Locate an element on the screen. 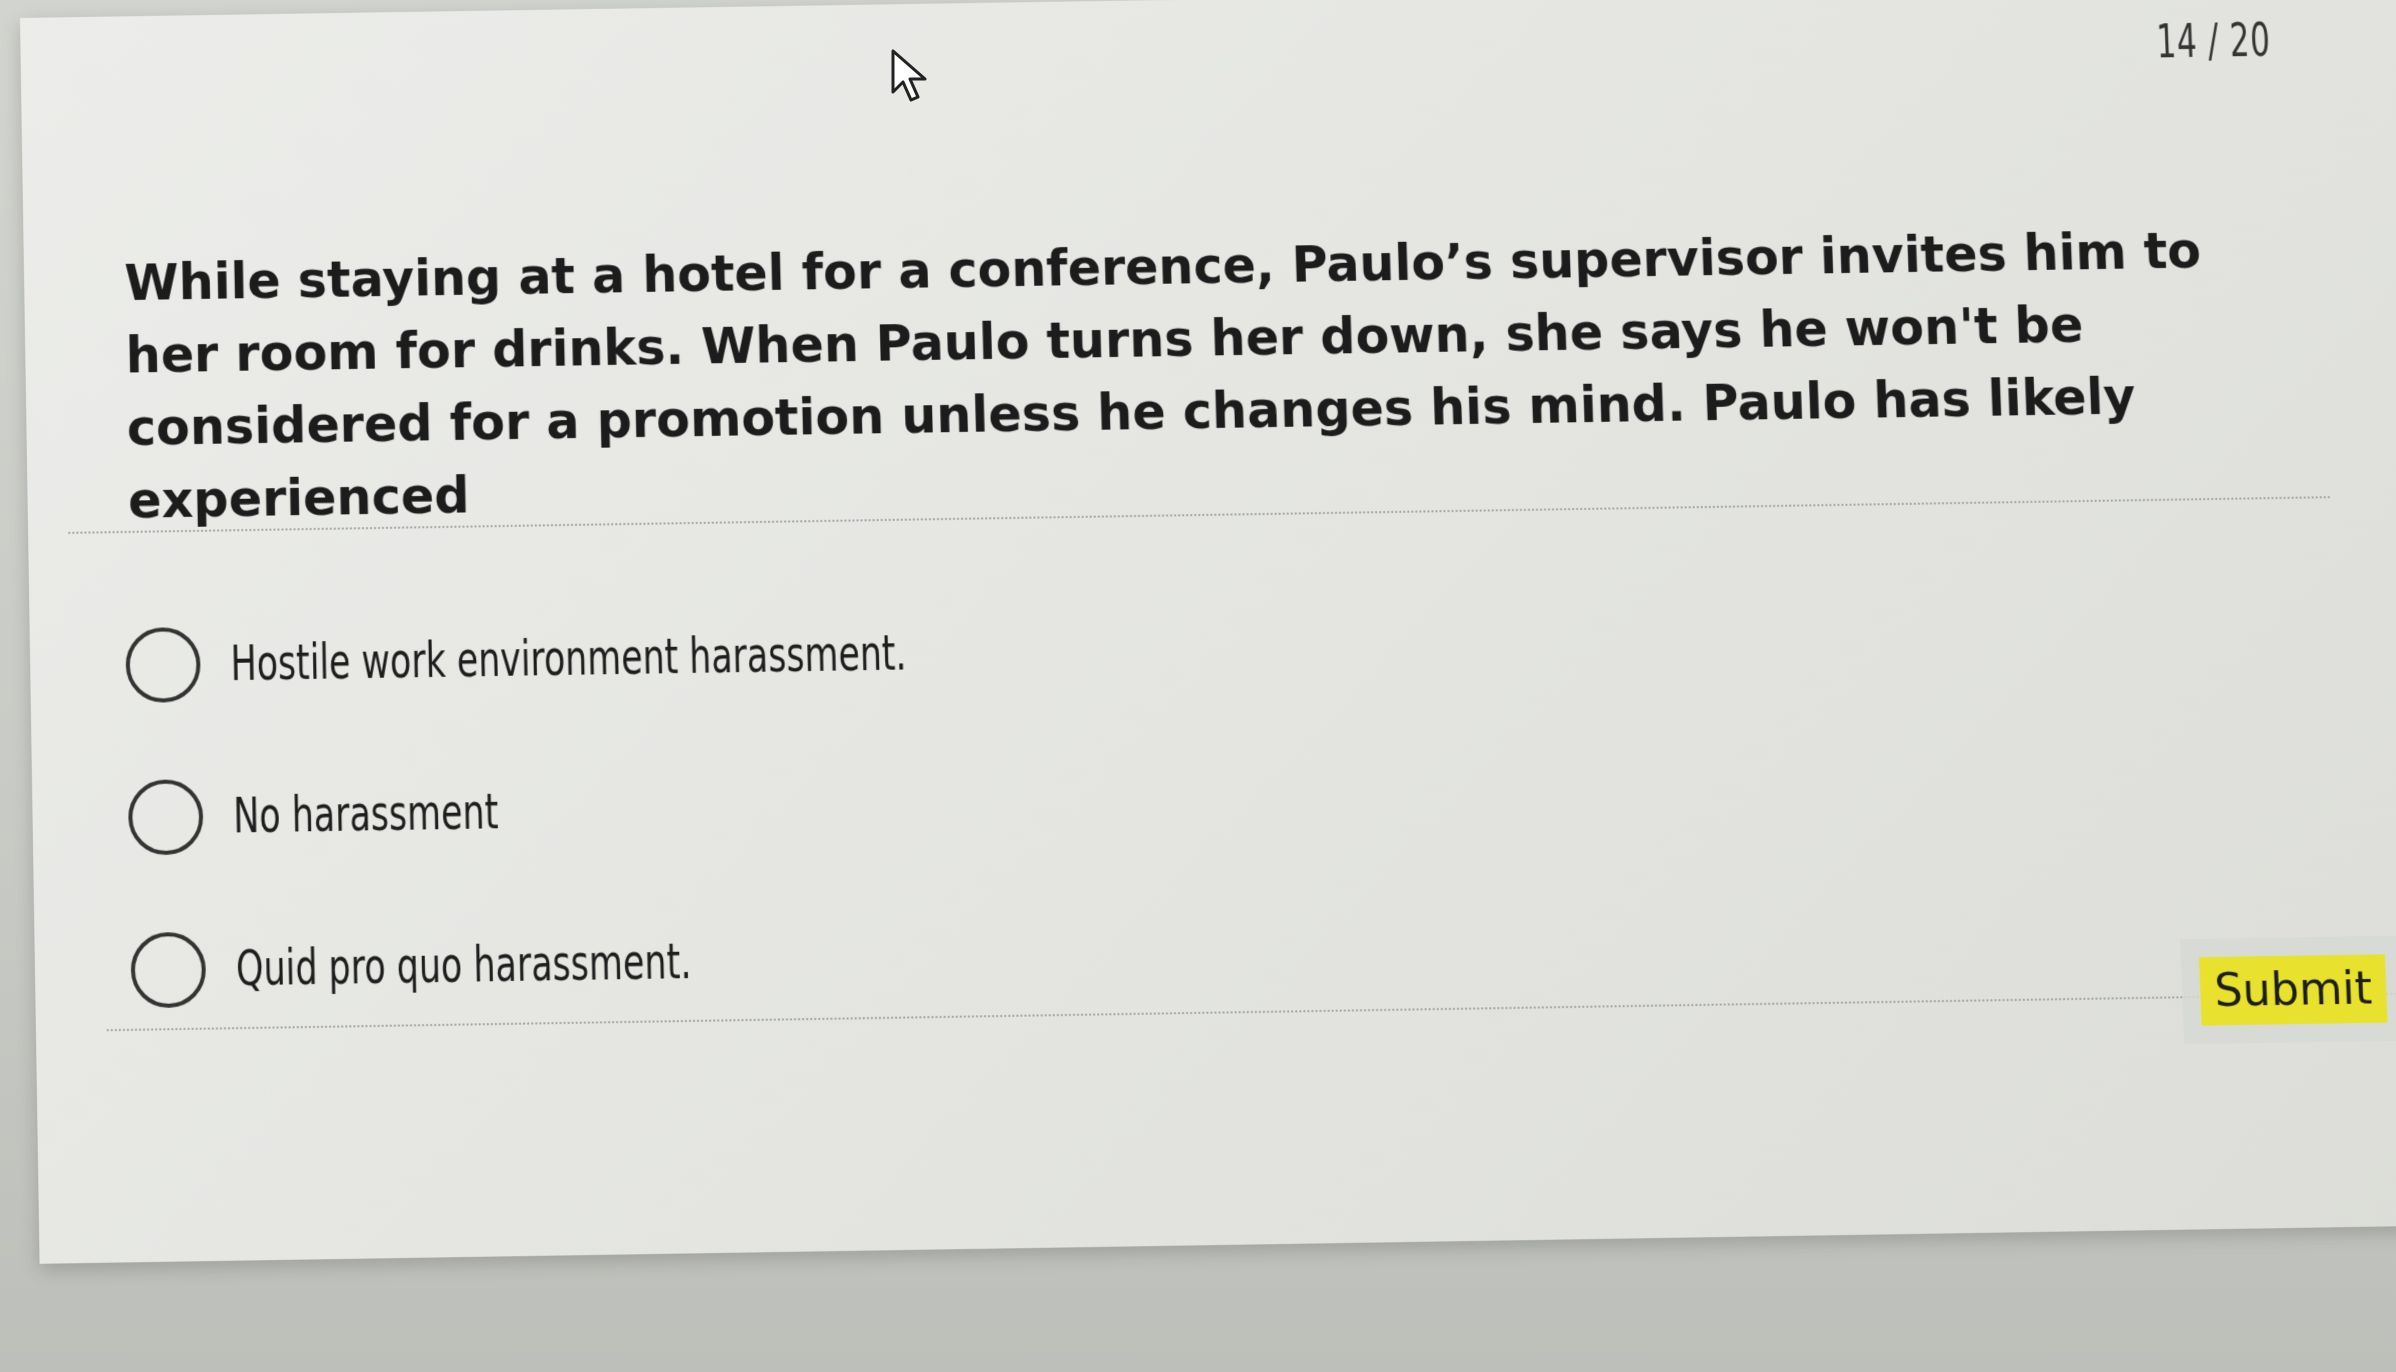  answer-option-none: No harassment is located at coordinates (604, 811).